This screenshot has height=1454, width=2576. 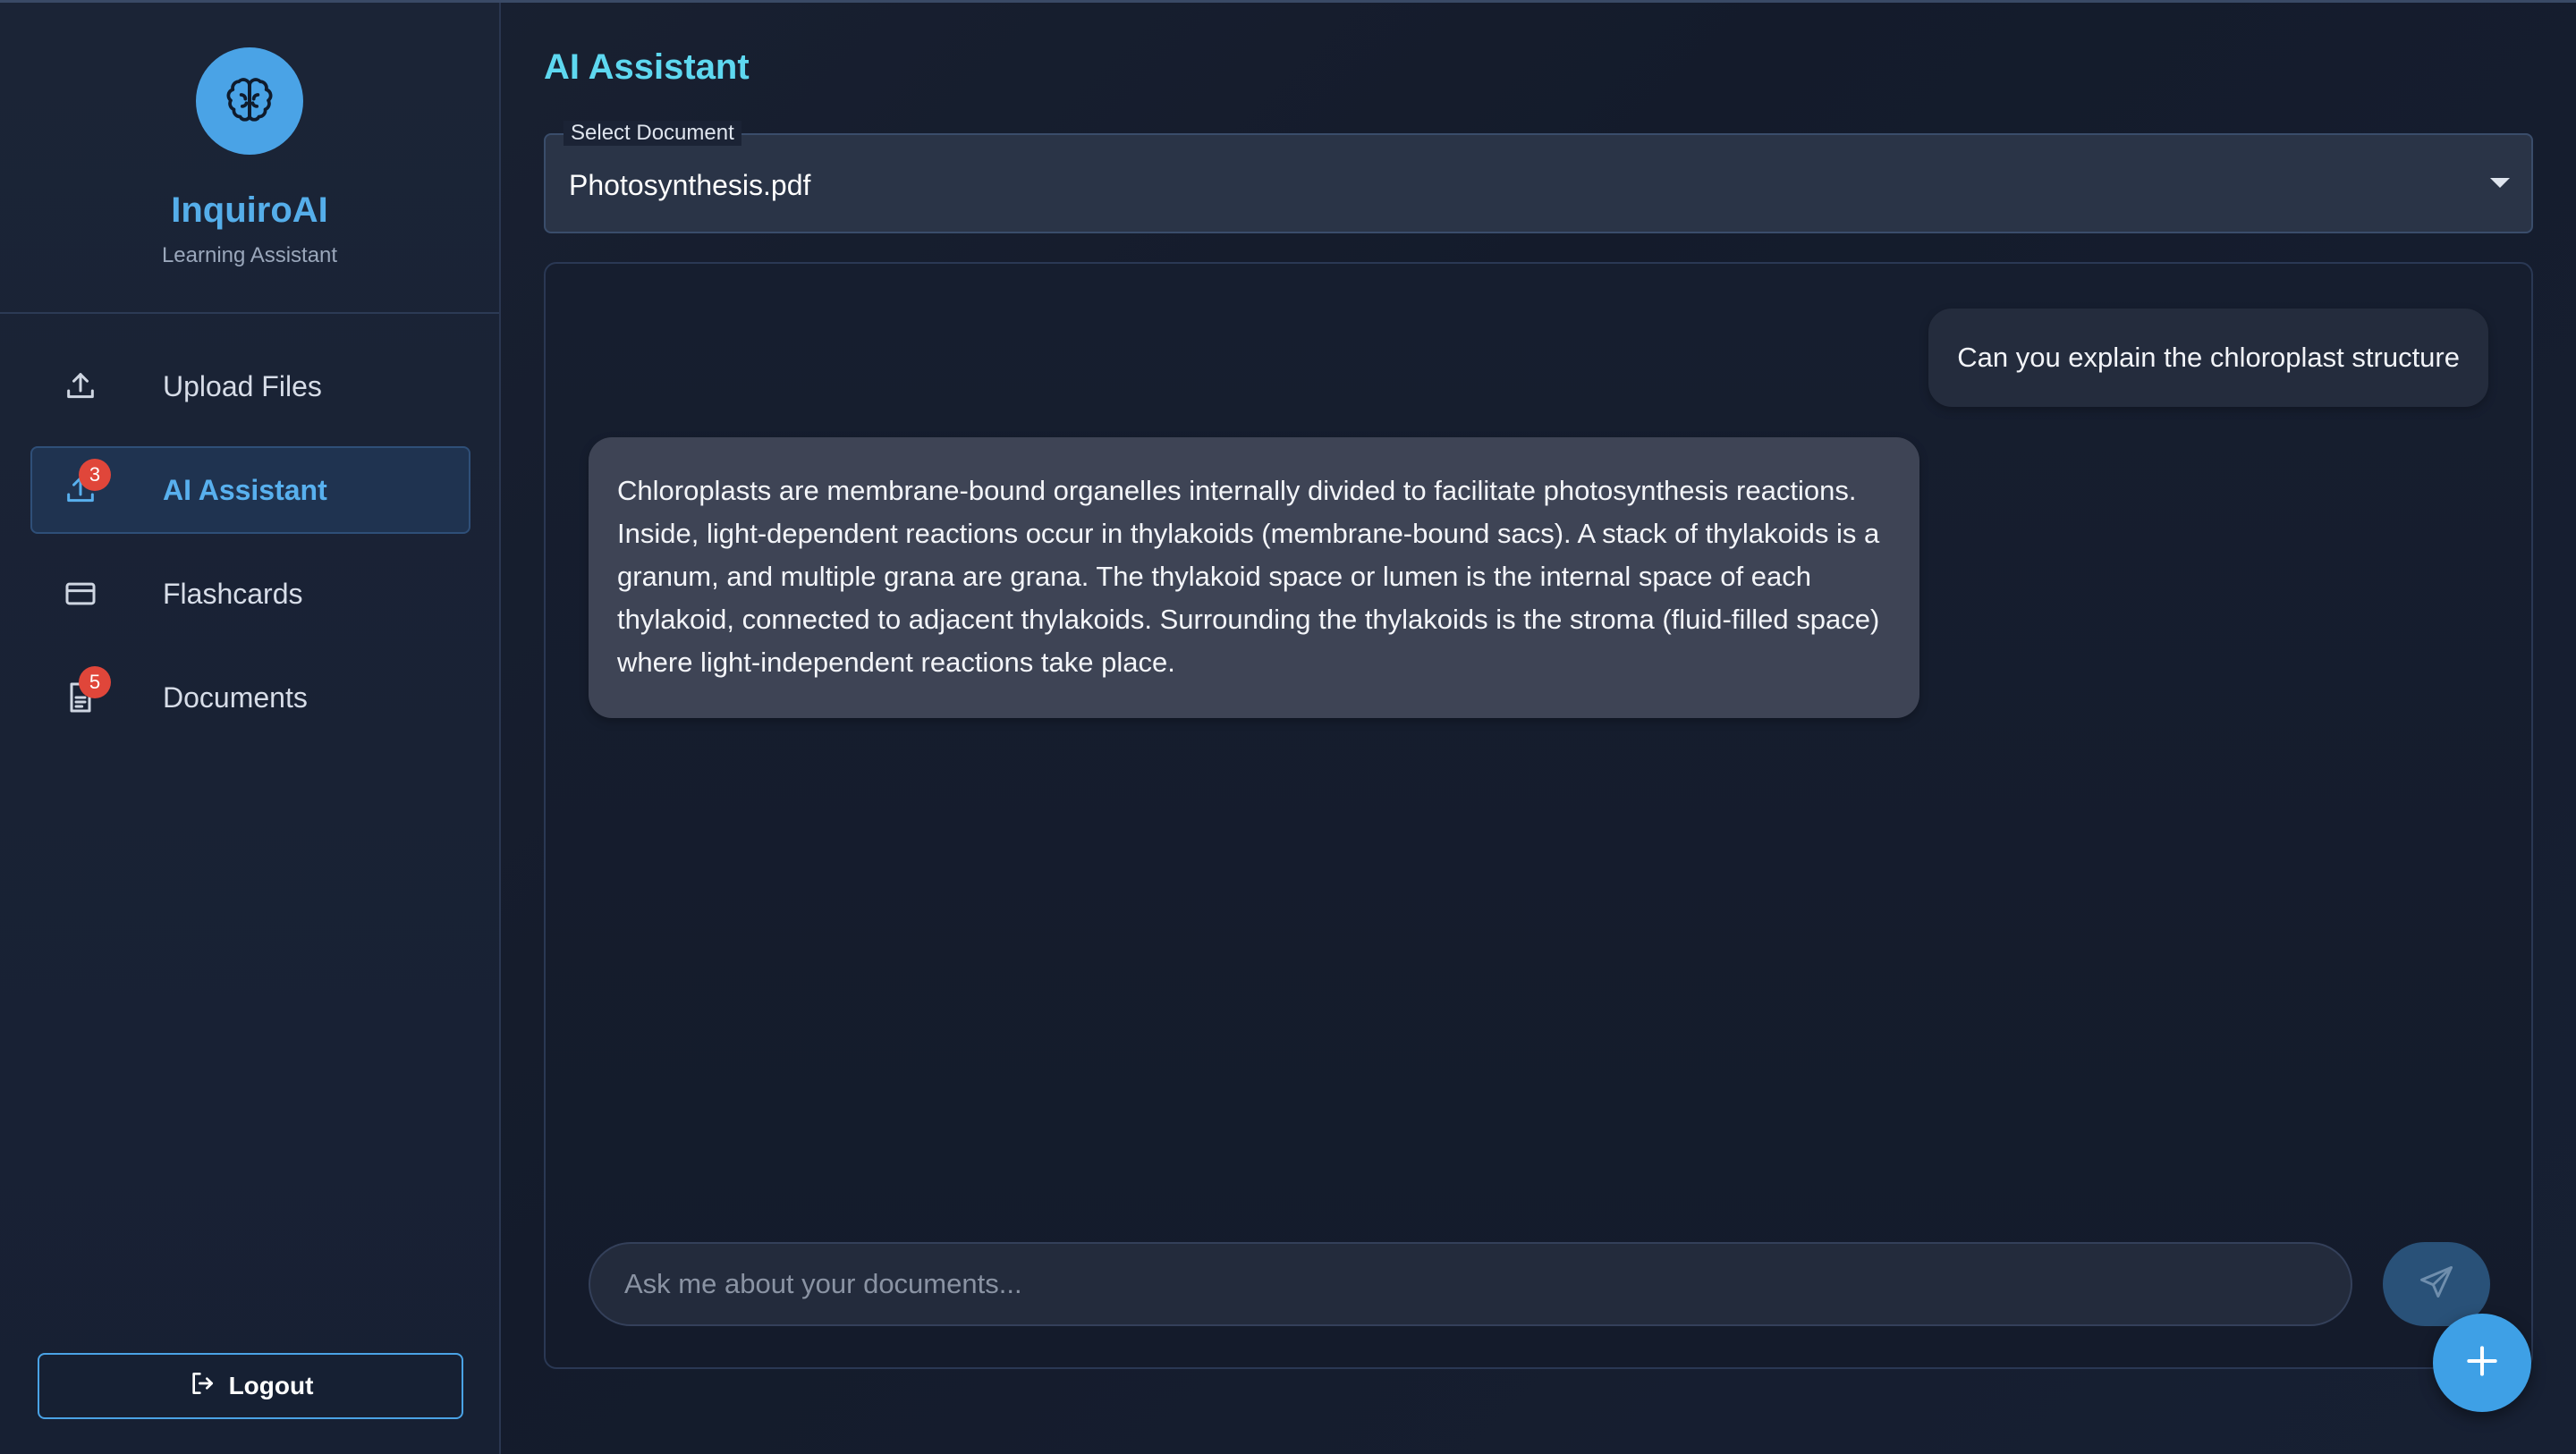 I want to click on sidebar-item-label: Documents, so click(x=235, y=698).